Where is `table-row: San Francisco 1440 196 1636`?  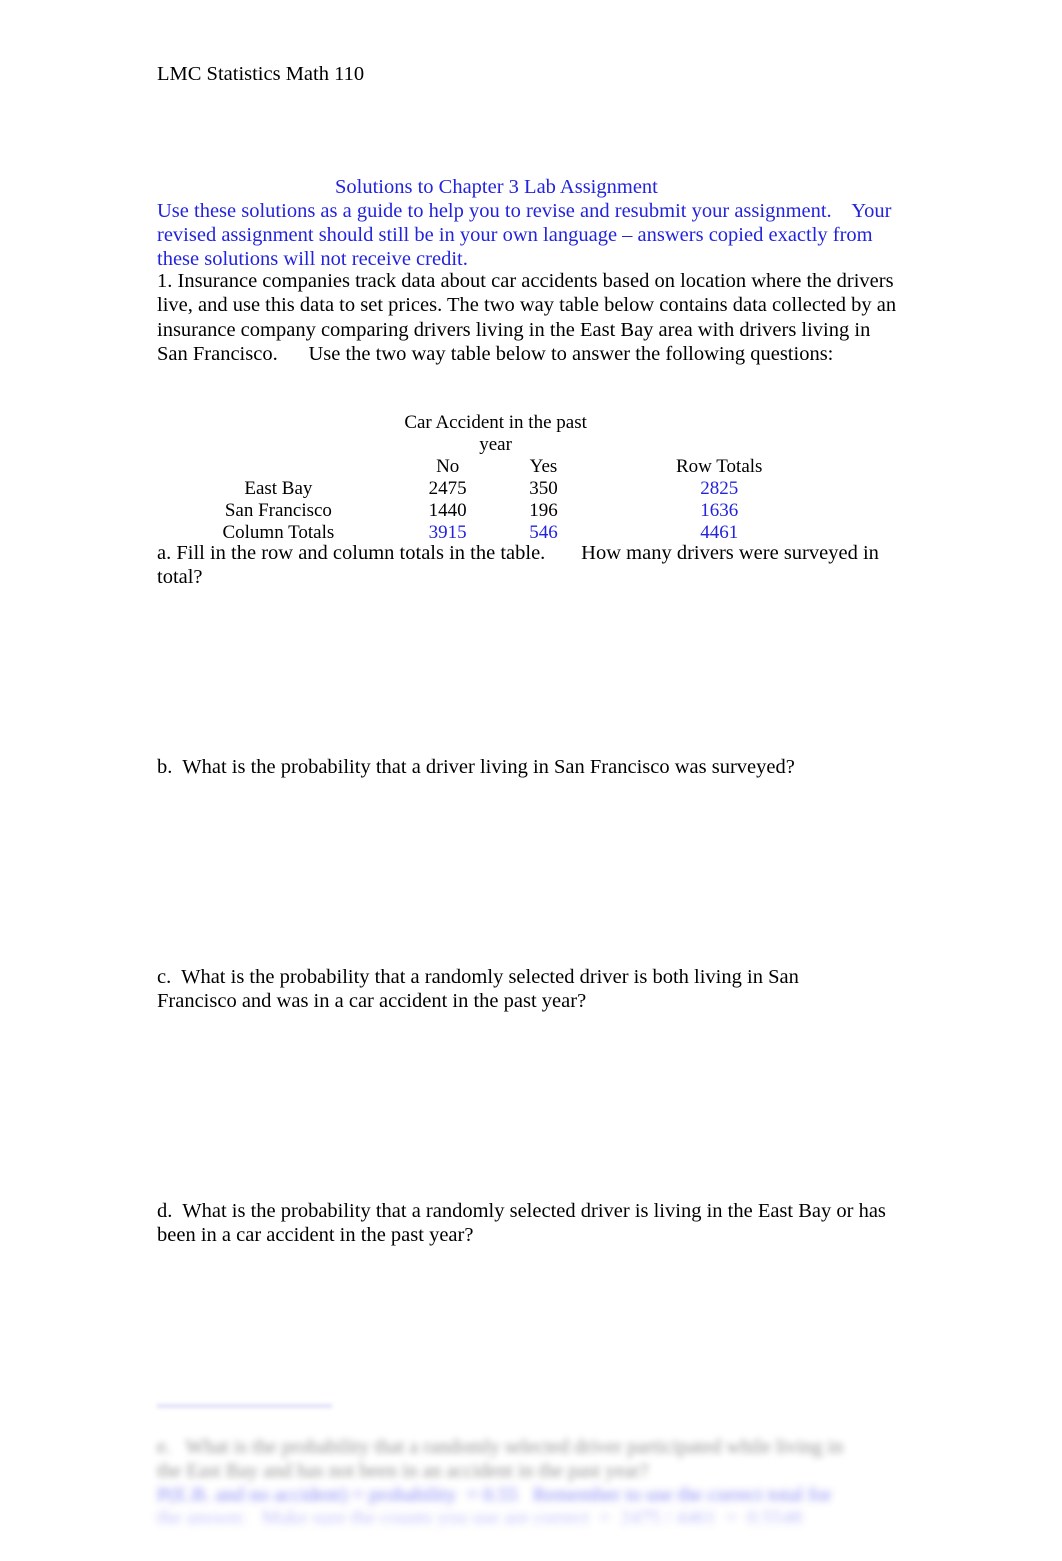 table-row: San Francisco 1440 196 1636 is located at coordinates (502, 511).